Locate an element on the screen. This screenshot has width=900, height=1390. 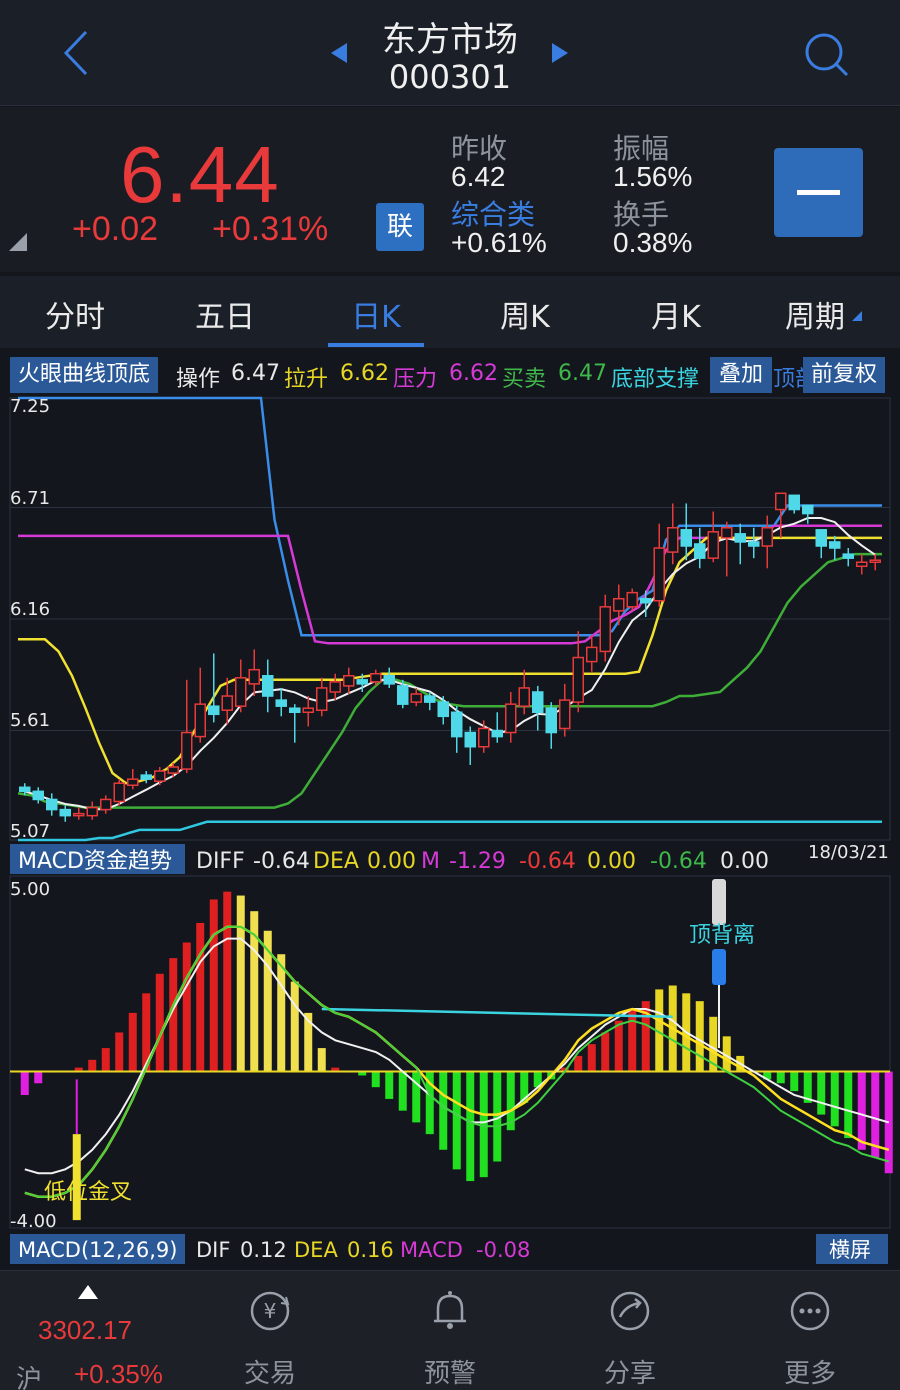
price-change: +0.02 is located at coordinates (115, 229).